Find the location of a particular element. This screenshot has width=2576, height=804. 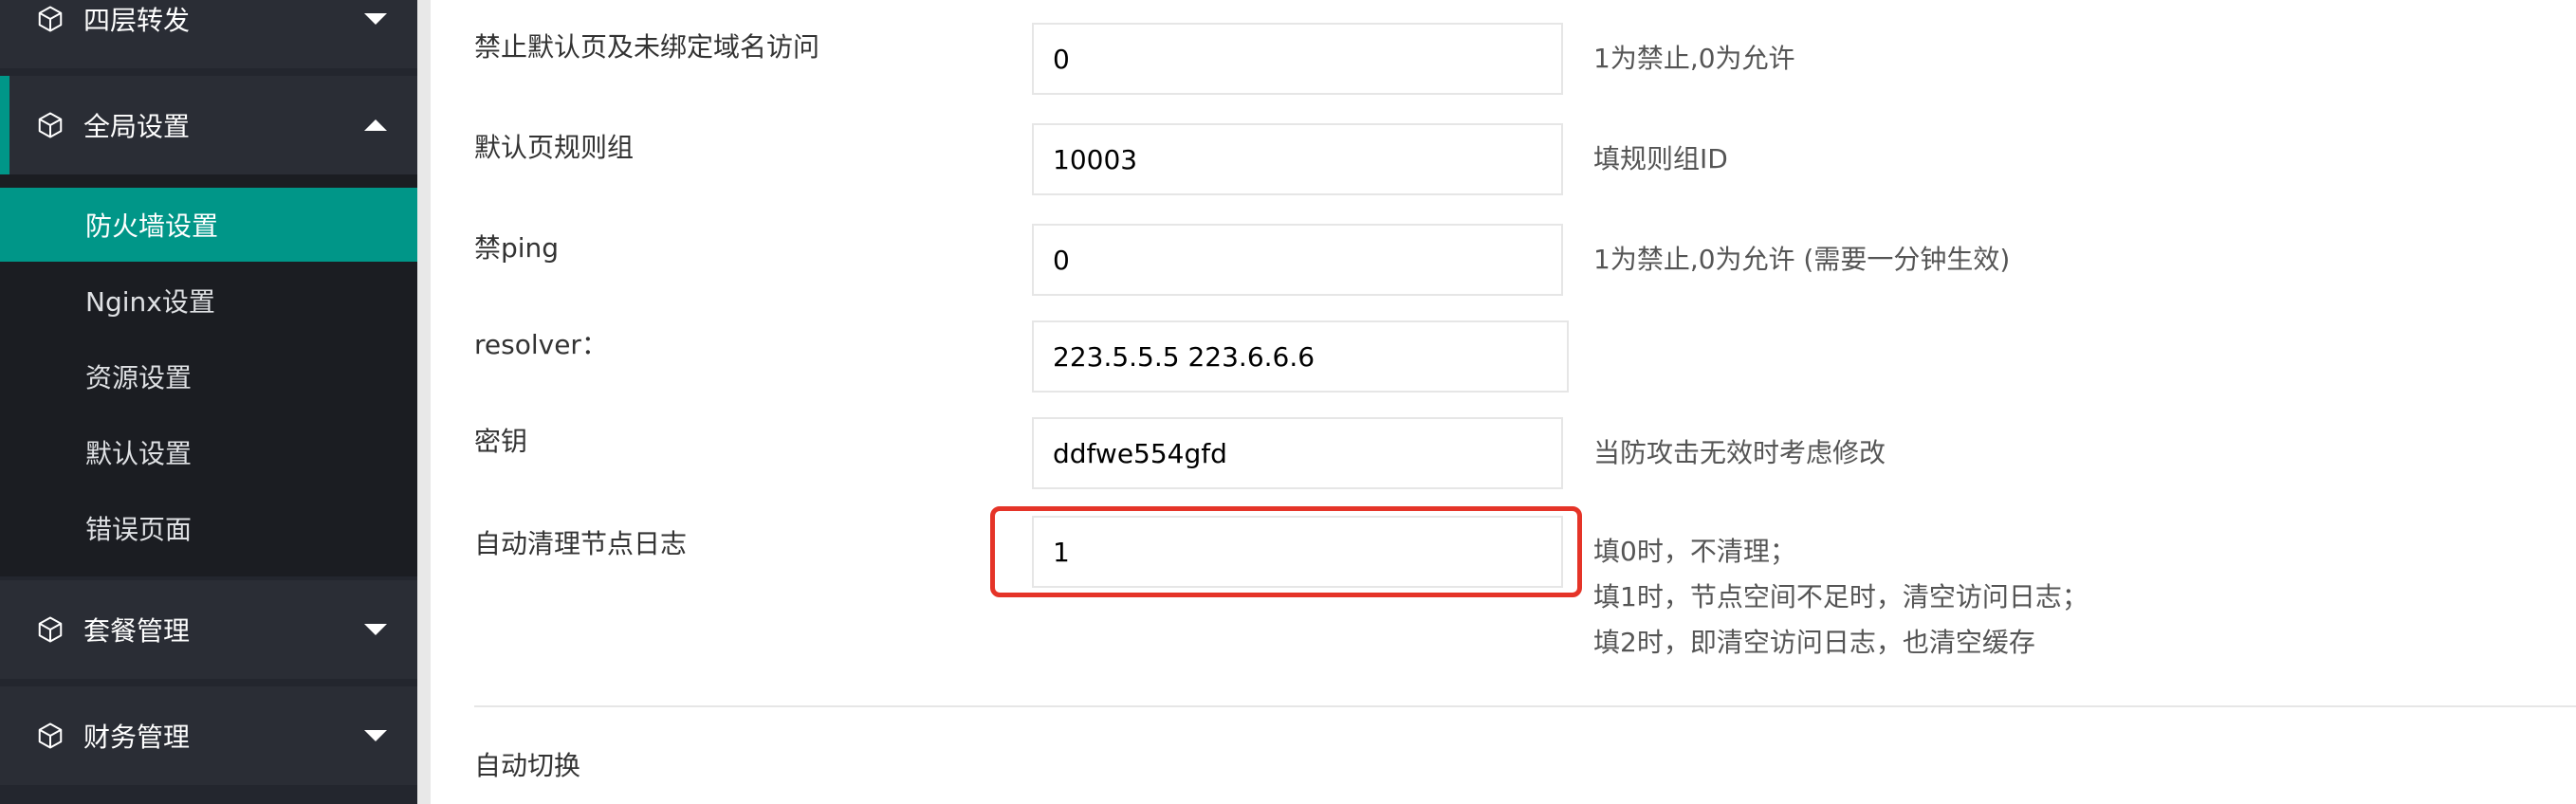

field-label: 禁ping is located at coordinates (517, 248).